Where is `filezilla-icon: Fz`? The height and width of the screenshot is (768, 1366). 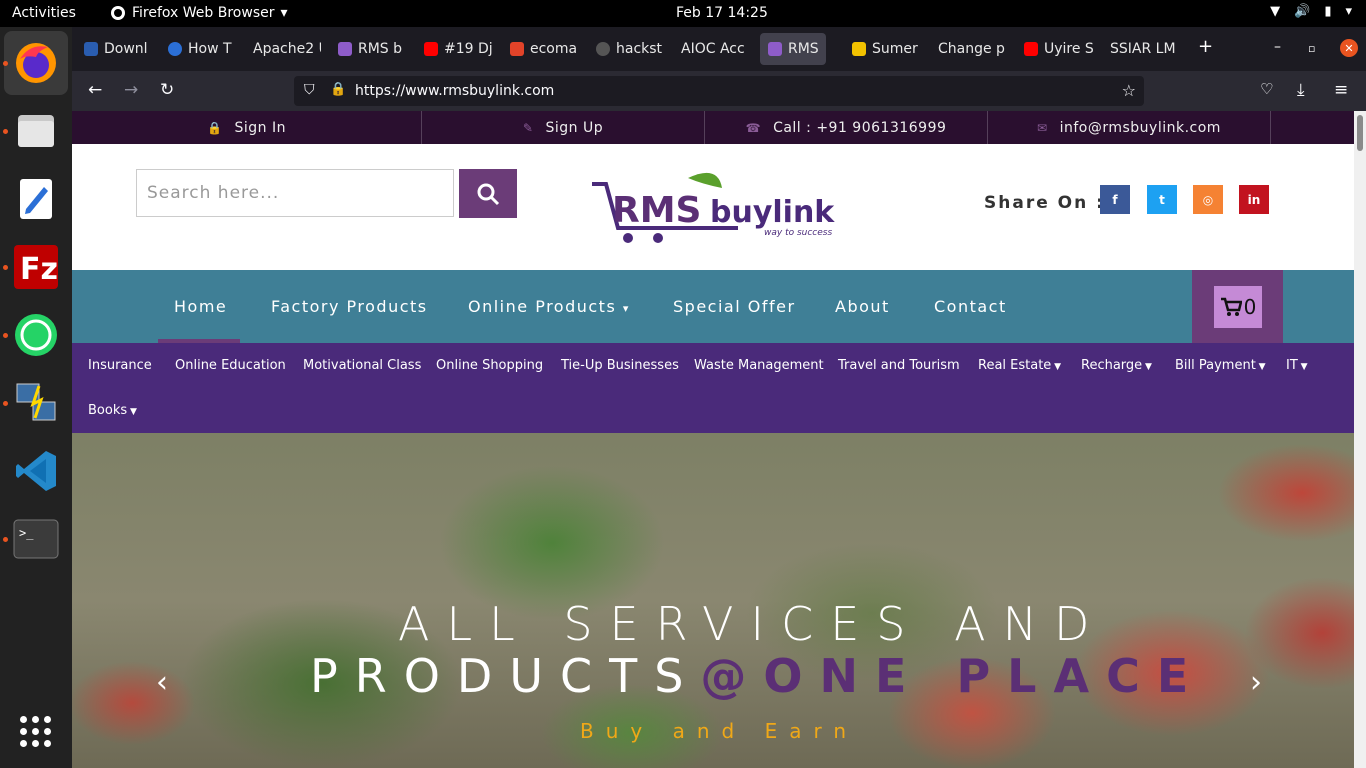 filezilla-icon: Fz is located at coordinates (36, 267).